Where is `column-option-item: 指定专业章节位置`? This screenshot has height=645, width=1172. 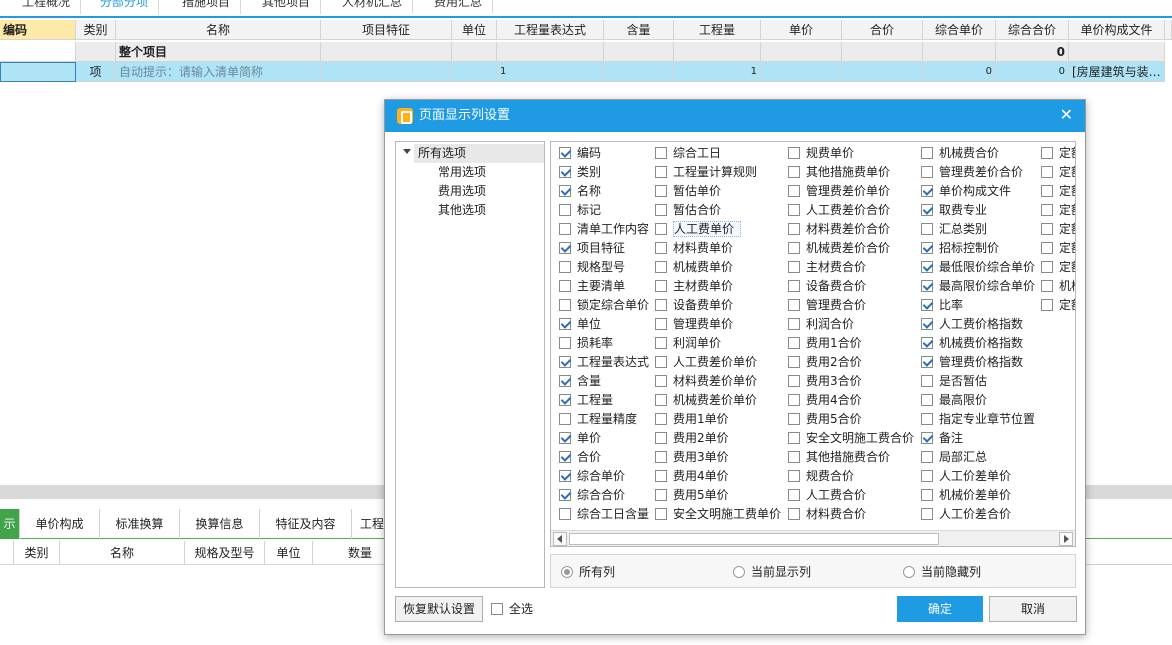
column-option-item: 指定专业章节位置 is located at coordinates (978, 419).